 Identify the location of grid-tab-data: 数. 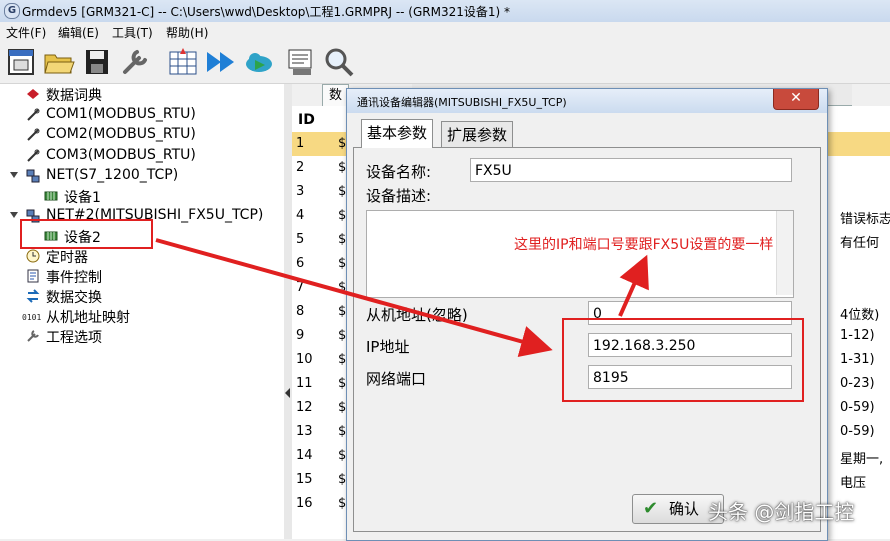
(336, 95).